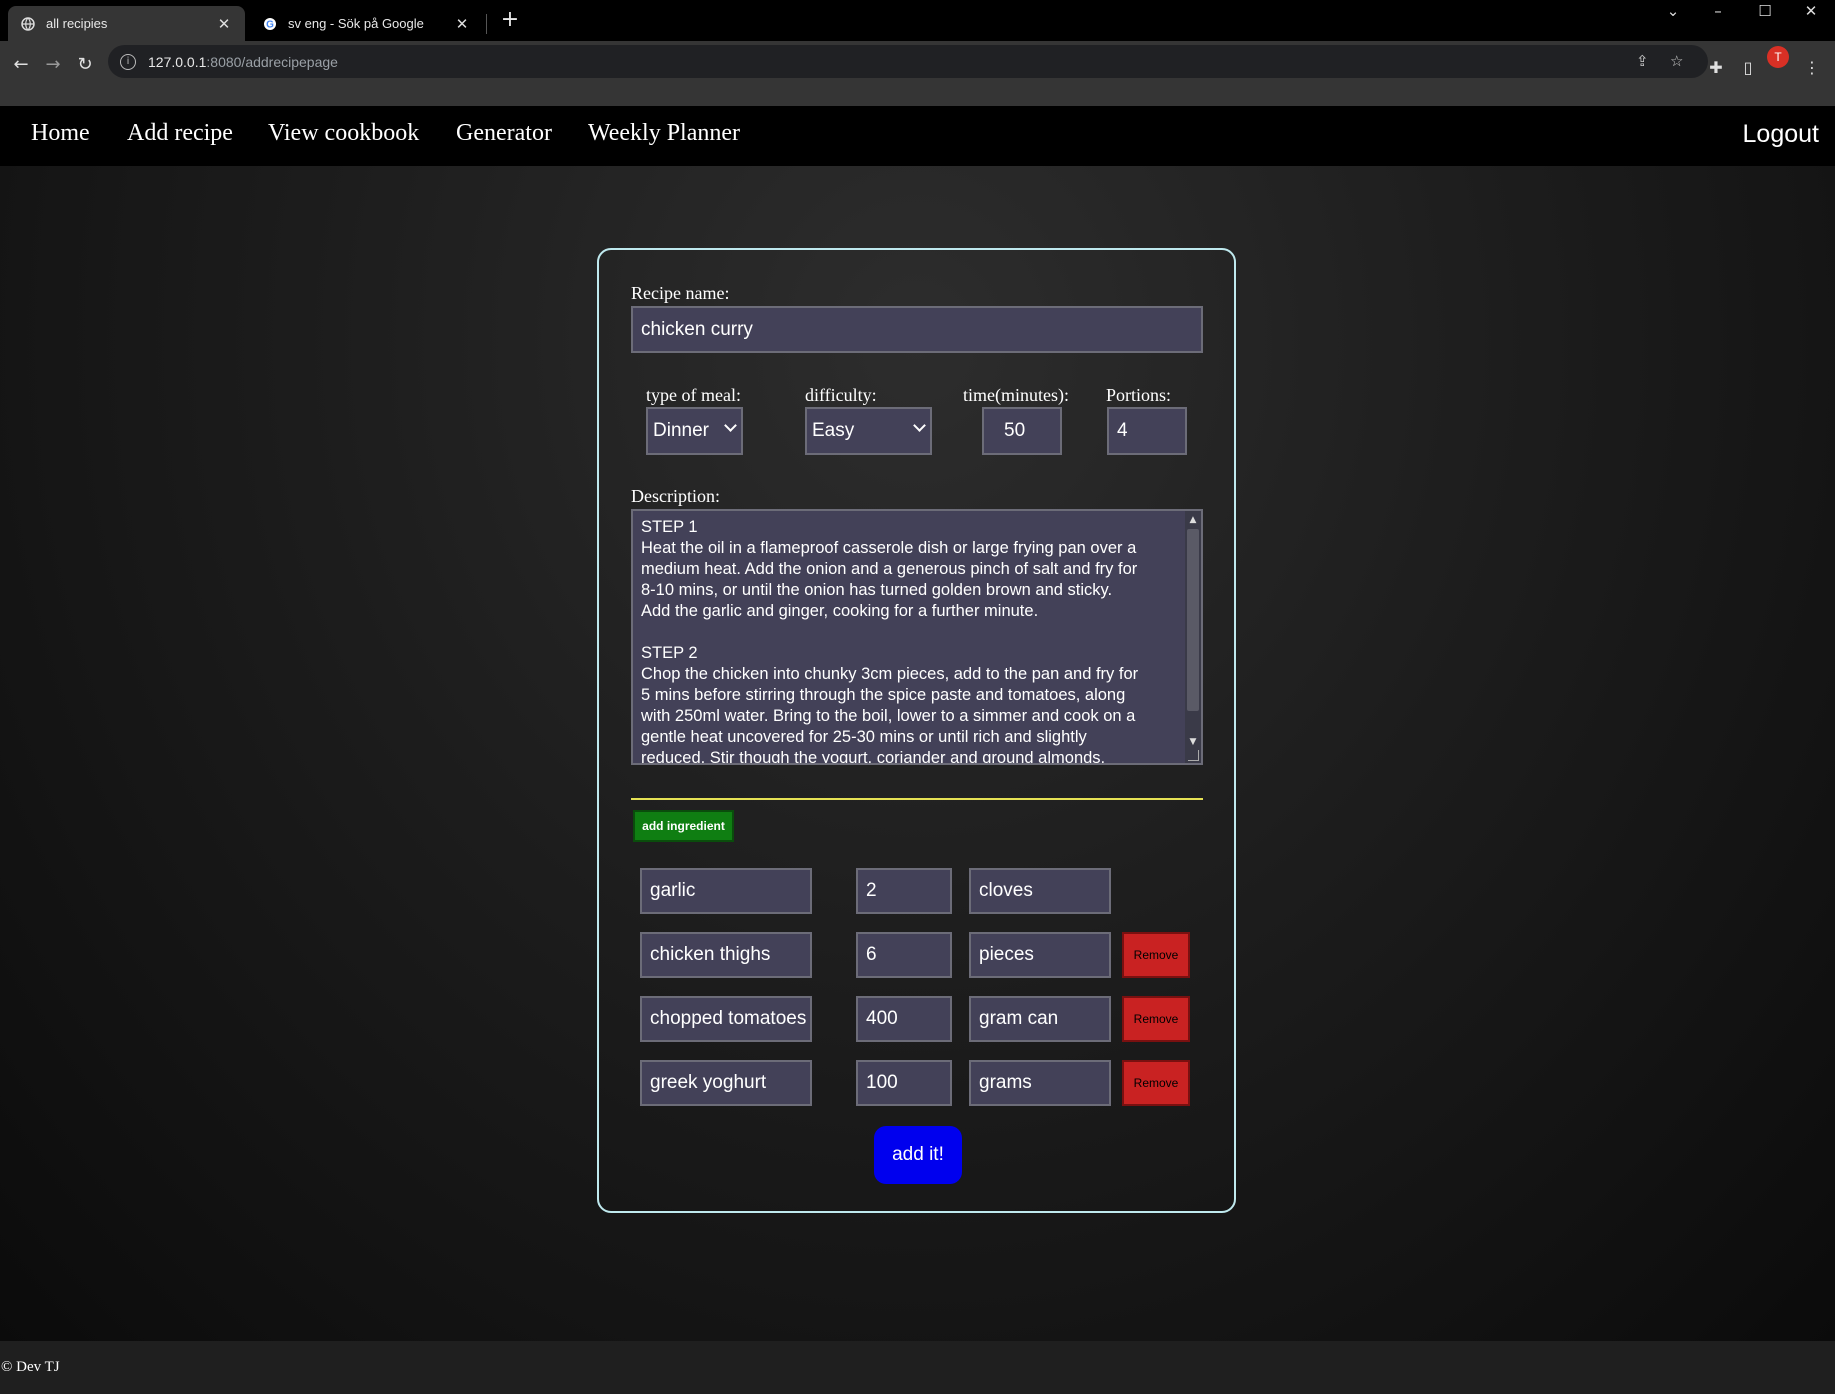  I want to click on side-panel-icon: ▯, so click(1748, 68).